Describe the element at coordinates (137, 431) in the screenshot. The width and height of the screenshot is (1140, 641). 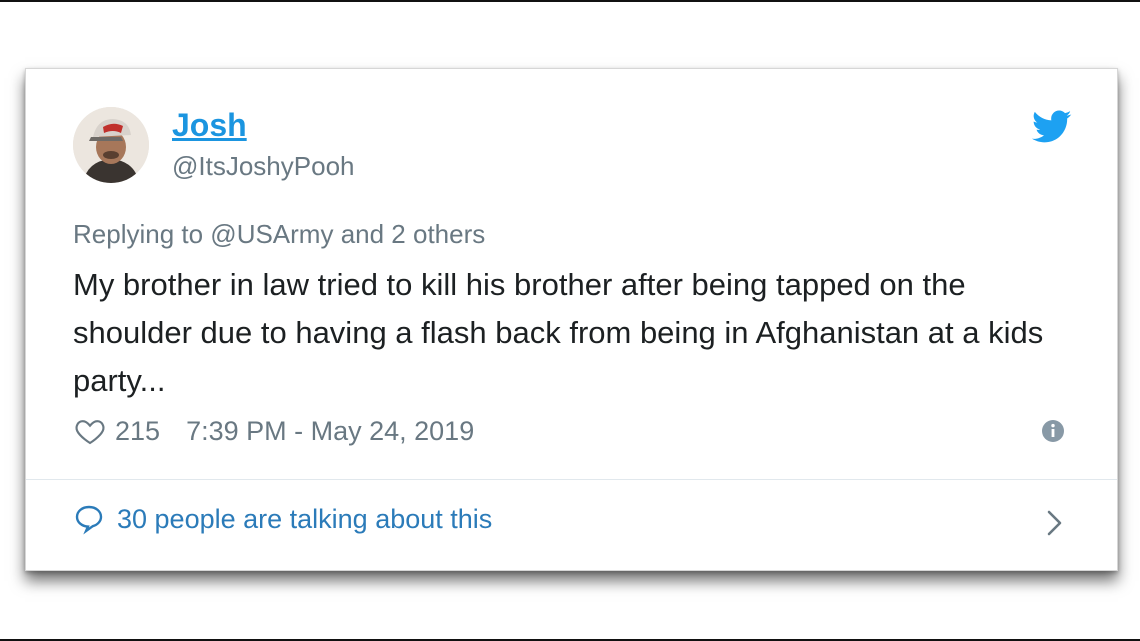
I see `likes-count: 215` at that location.